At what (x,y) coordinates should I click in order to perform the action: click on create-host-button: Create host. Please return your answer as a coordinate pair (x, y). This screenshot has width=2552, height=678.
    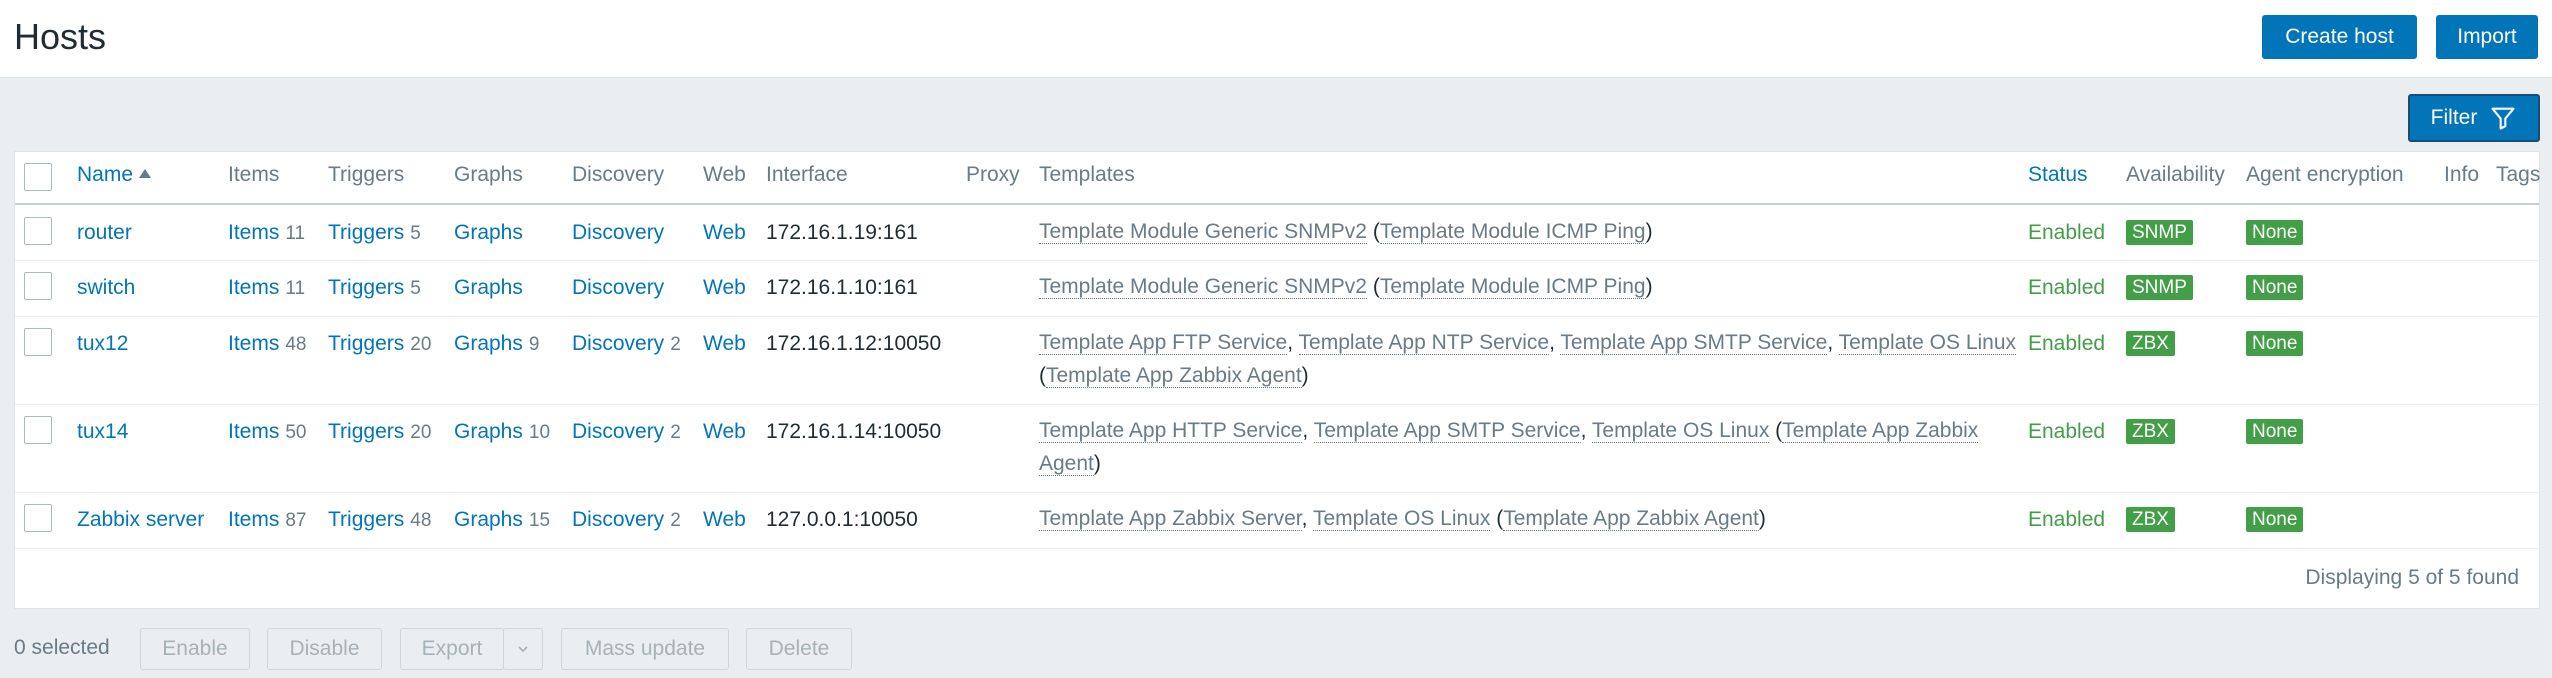
    Looking at the image, I should click on (2339, 37).